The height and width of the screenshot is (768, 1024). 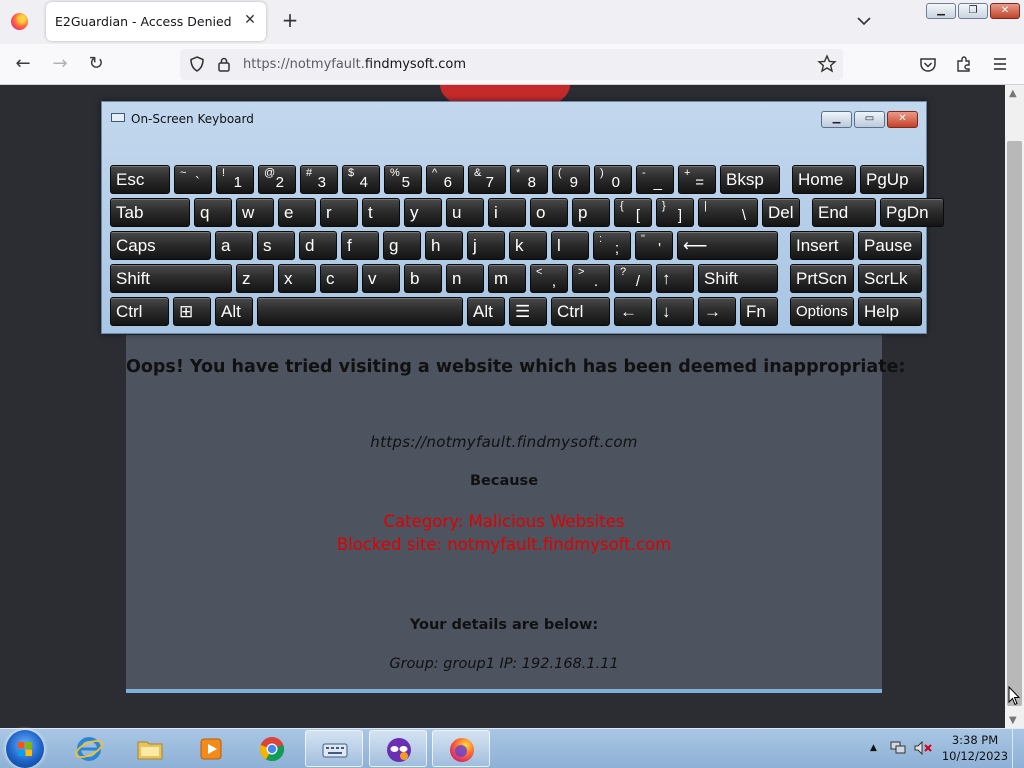 I want to click on osk-key-n: n, so click(x=465, y=278).